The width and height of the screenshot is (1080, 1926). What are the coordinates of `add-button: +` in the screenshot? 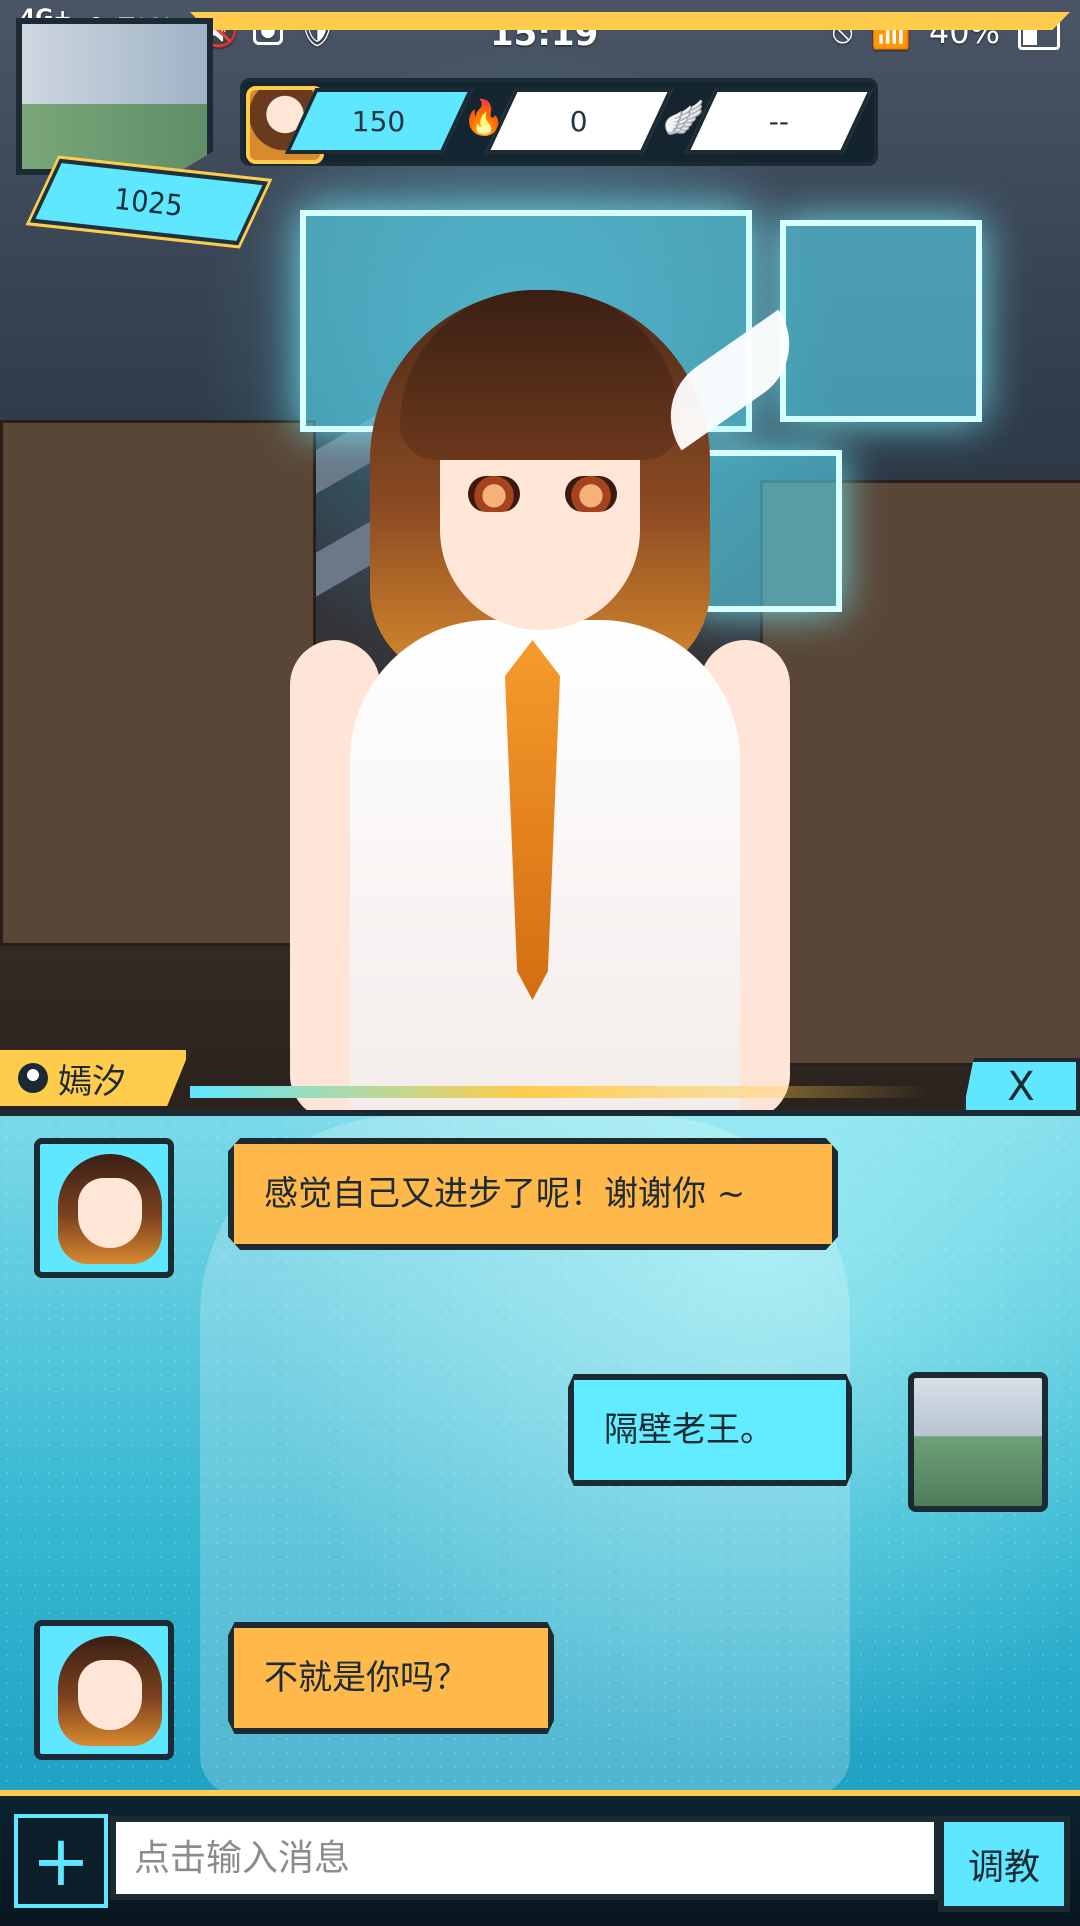 It's located at (61, 1861).